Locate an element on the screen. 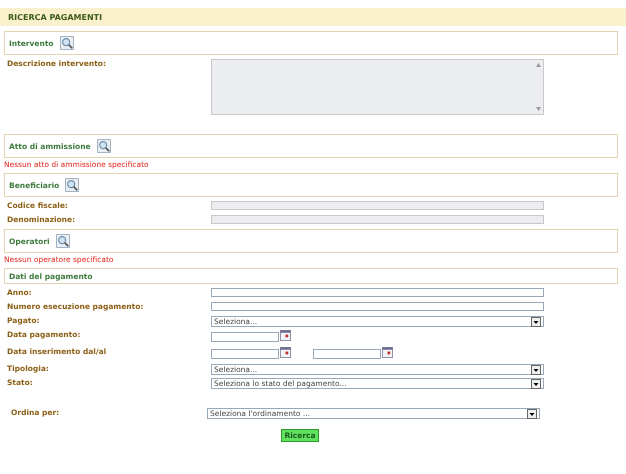 The height and width of the screenshot is (474, 626). page-title: RICERCA PAGAMENTI is located at coordinates (55, 17).